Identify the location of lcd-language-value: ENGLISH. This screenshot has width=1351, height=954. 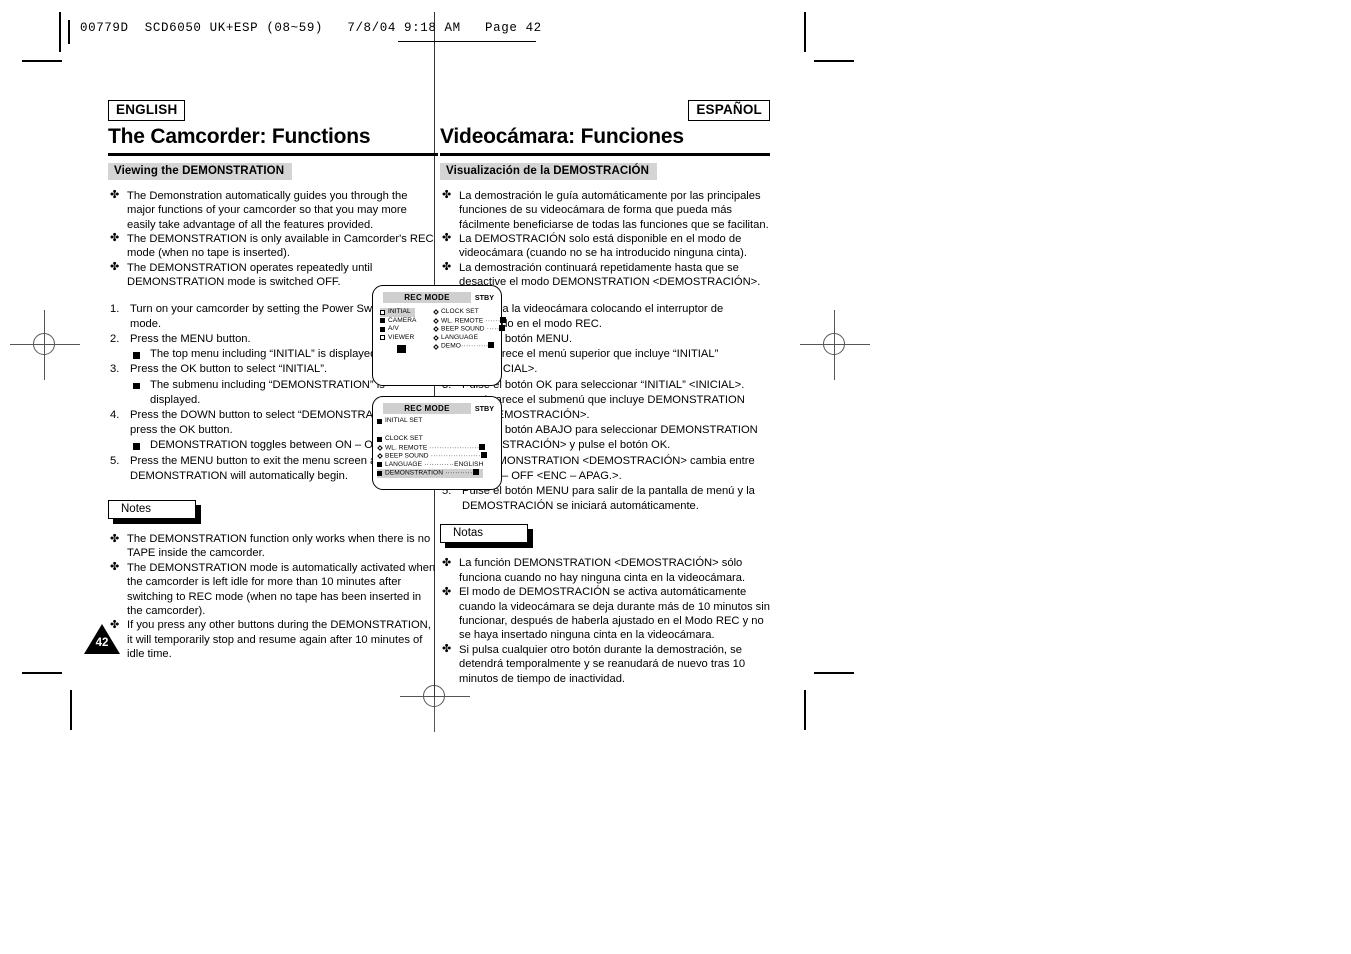
(469, 464).